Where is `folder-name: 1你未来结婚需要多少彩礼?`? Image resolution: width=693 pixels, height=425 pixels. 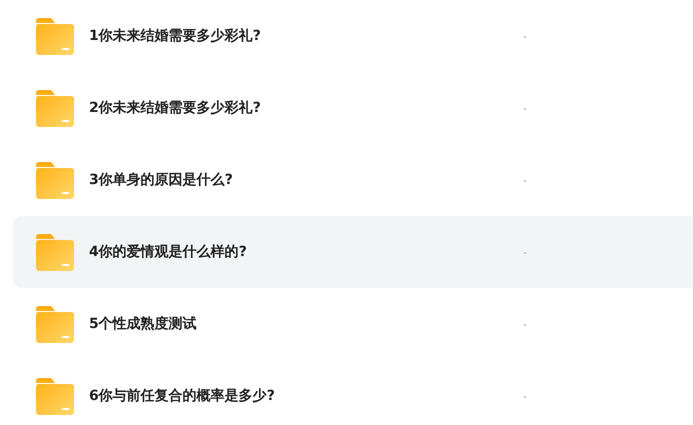 folder-name: 1你未来结婚需要多少彩礼? is located at coordinates (175, 36).